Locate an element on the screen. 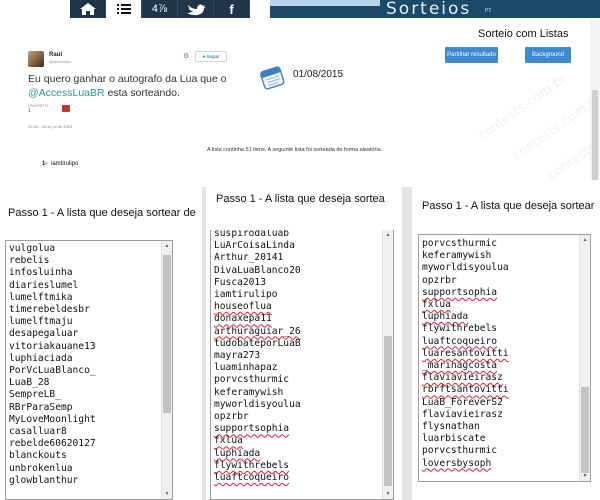 This screenshot has width=600, height=500. list-item: RBrParaSemp is located at coordinates (41, 407).